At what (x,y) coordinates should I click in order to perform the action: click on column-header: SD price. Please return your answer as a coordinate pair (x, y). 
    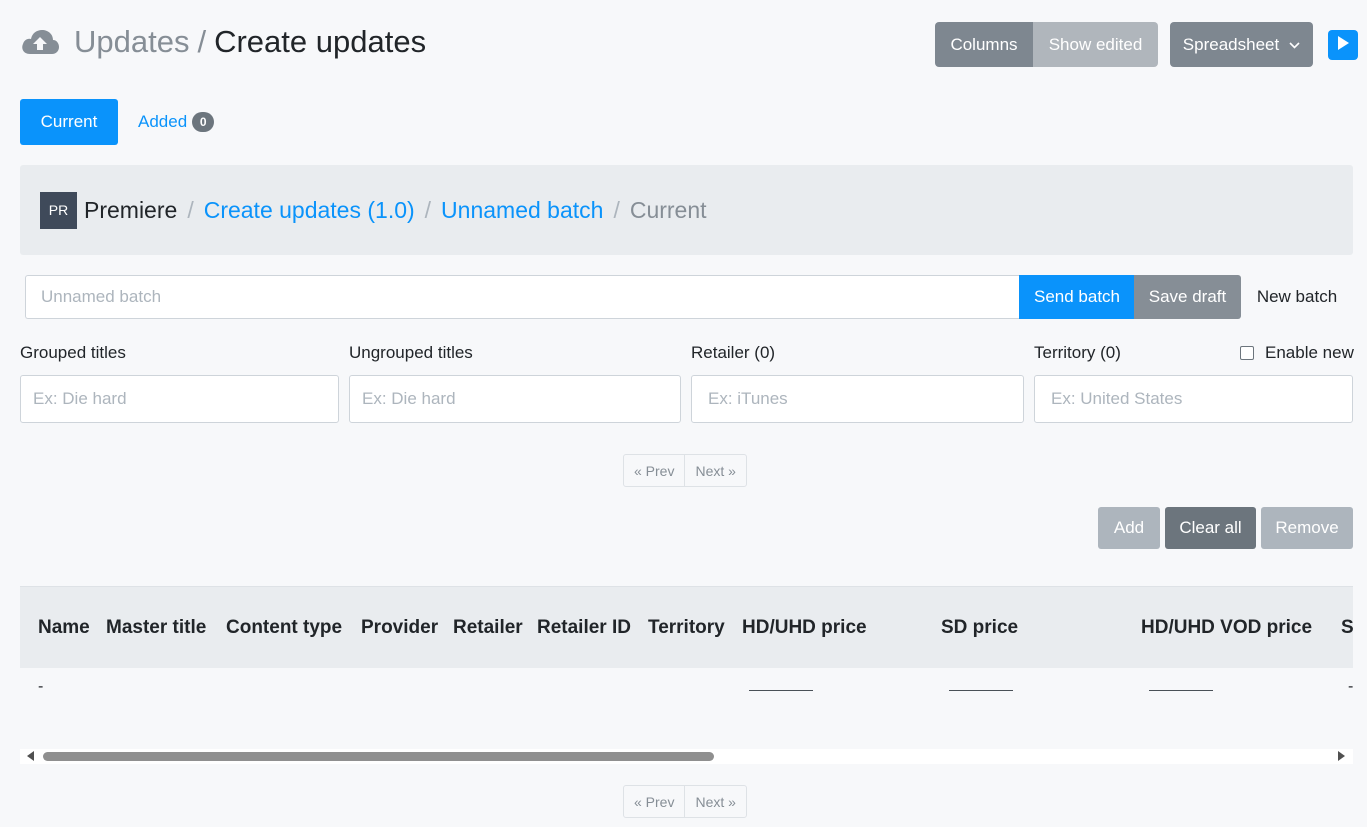
    Looking at the image, I should click on (979, 627).